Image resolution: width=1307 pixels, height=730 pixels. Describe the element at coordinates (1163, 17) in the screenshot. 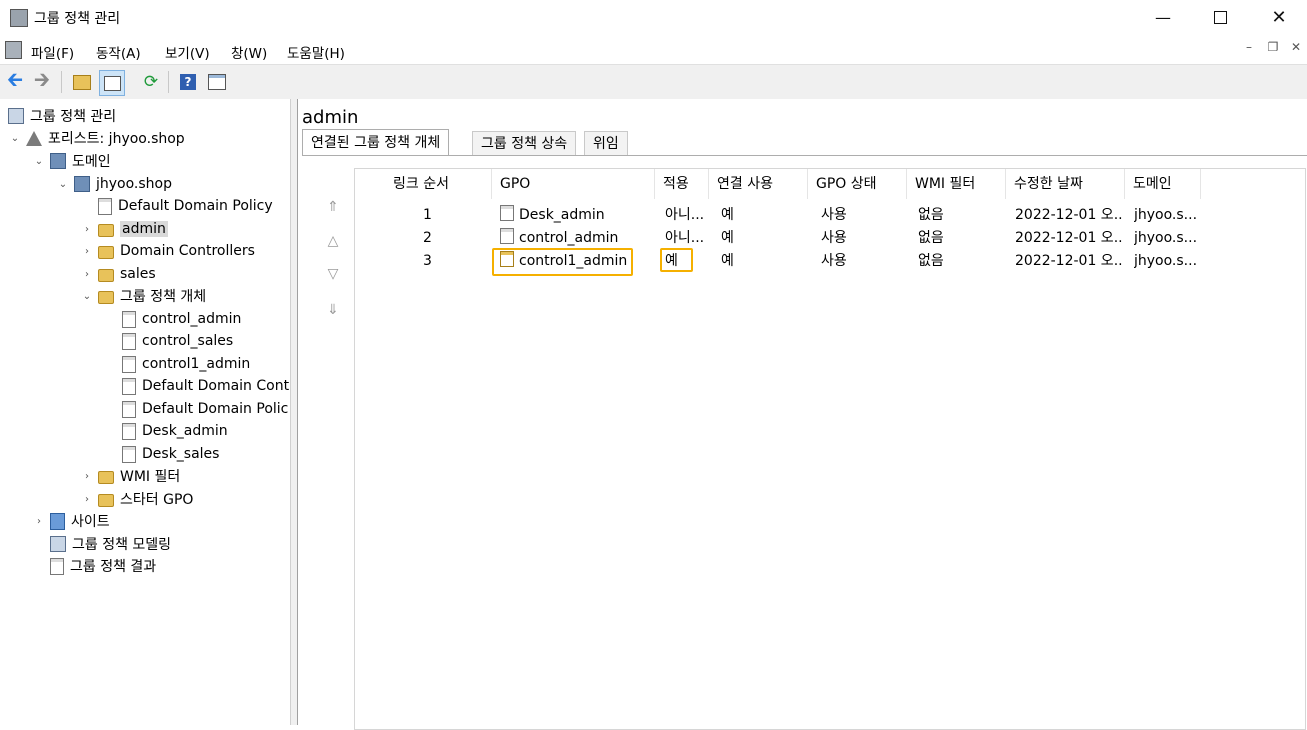

I see `minimize-icon: —` at that location.